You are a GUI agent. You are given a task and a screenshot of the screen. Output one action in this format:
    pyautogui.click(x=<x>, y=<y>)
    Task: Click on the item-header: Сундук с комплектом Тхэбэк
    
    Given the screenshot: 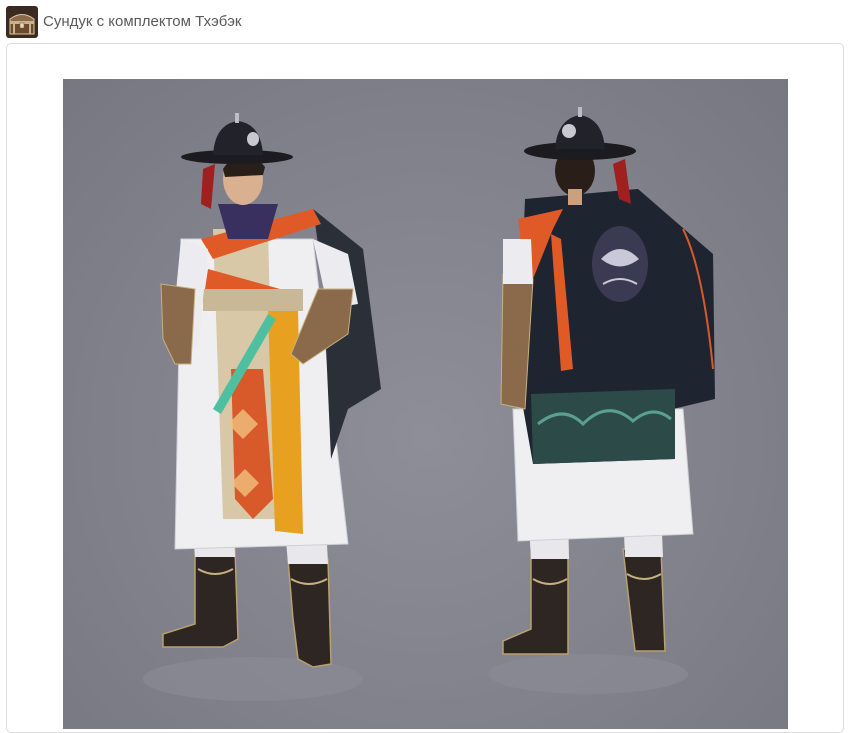 What is the action you would take?
    pyautogui.click(x=123, y=22)
    